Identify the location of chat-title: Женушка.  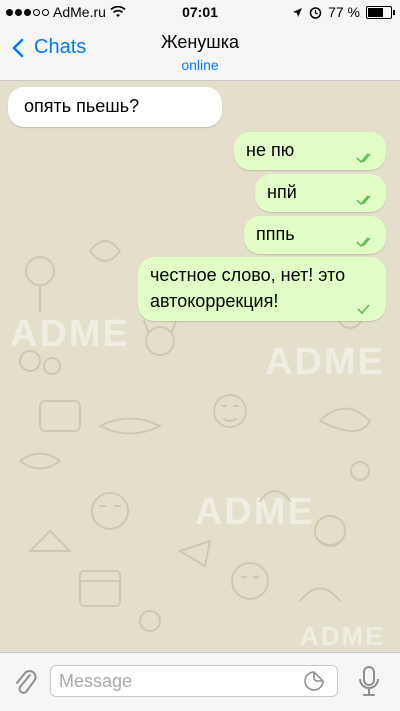
(200, 42).